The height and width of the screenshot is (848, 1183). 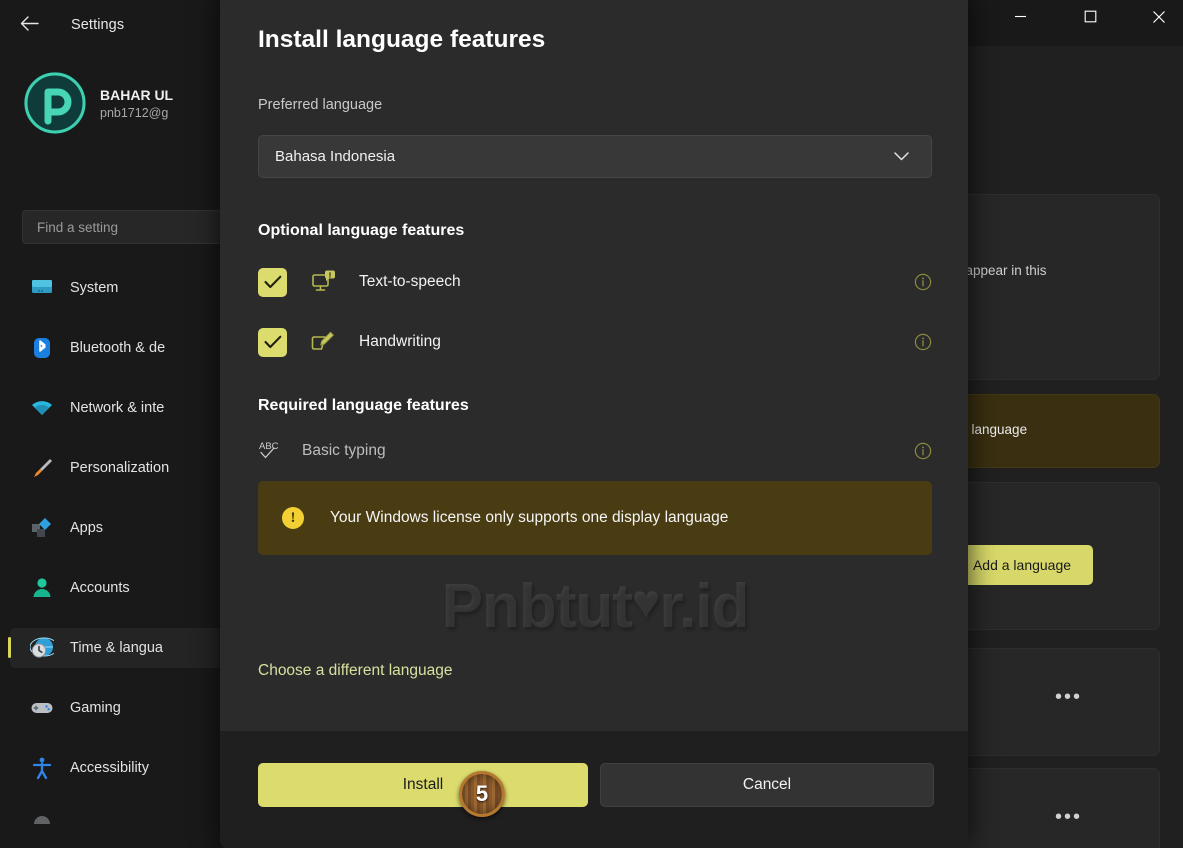 I want to click on account-email: pnb1712@g, so click(x=134, y=112).